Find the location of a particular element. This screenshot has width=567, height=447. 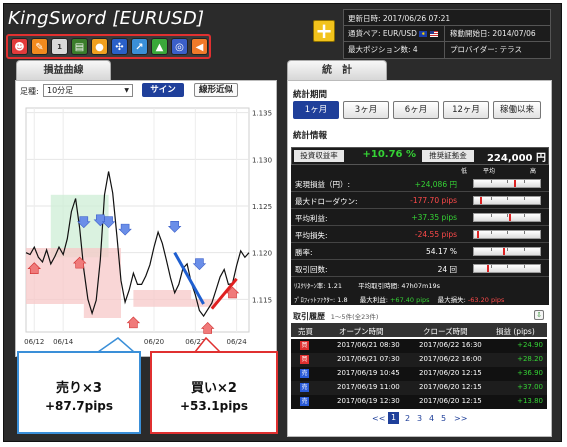

smile-icon: ☻ is located at coordinates (19, 46).